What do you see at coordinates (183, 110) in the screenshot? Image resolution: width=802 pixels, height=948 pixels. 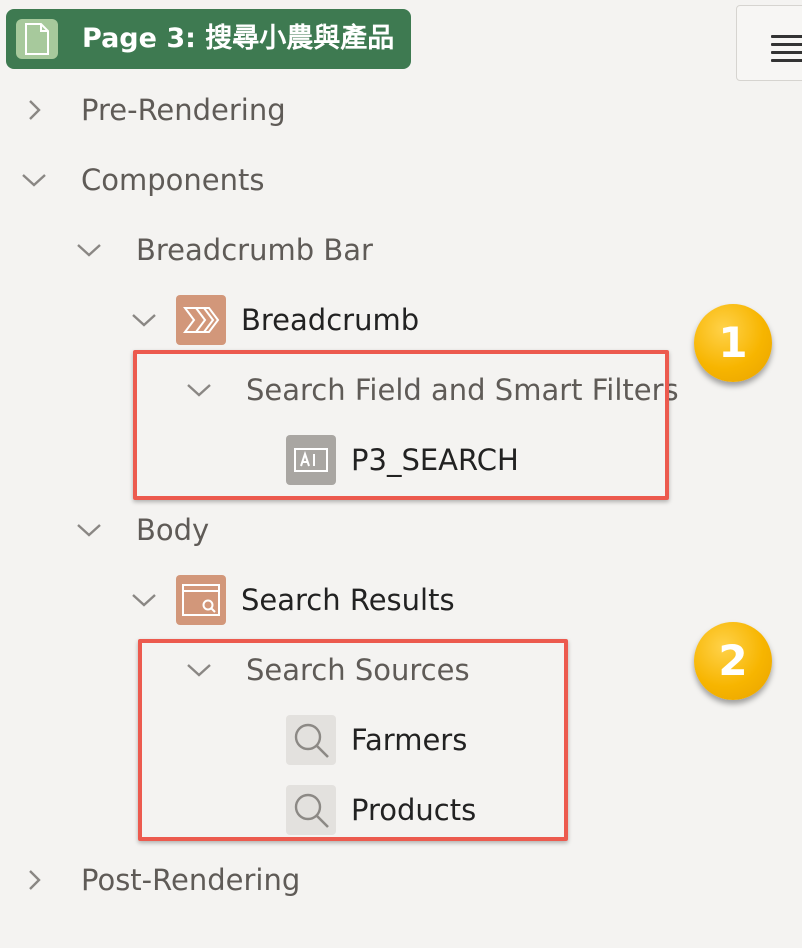 I see `tree-label: Pre-Rendering` at bounding box center [183, 110].